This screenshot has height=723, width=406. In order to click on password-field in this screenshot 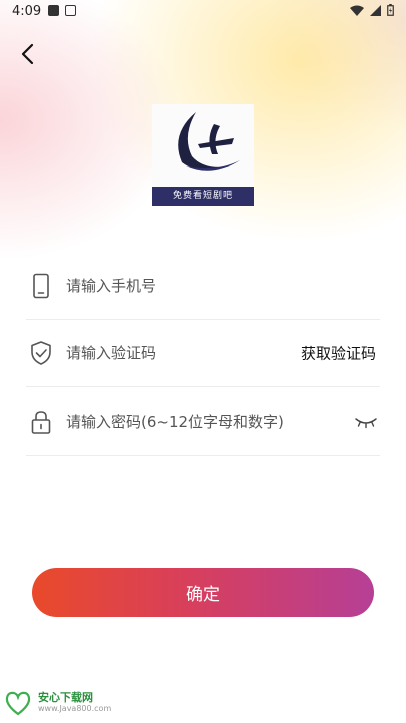, I will do `click(203, 422)`.